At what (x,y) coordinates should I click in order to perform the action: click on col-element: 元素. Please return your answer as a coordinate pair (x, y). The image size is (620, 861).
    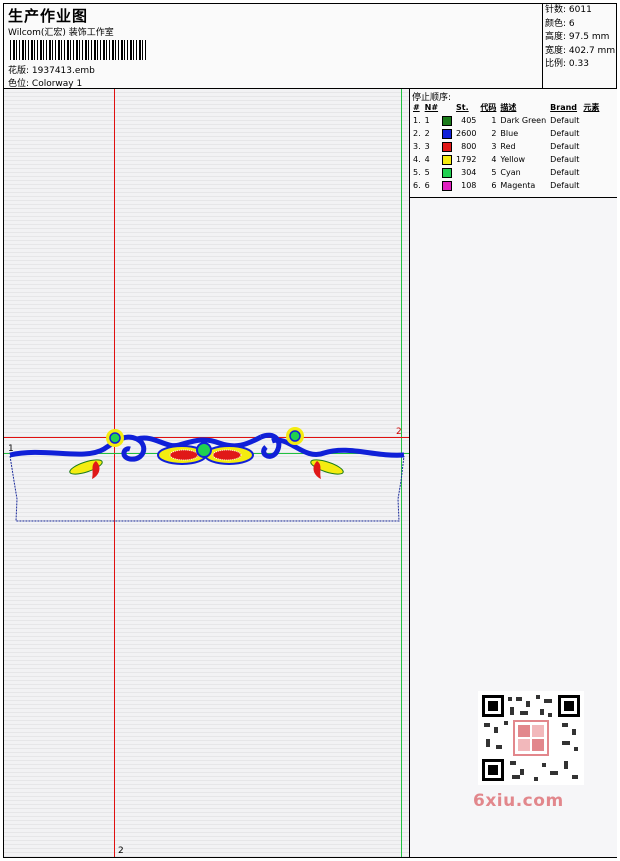
    Looking at the image, I should click on (591, 107).